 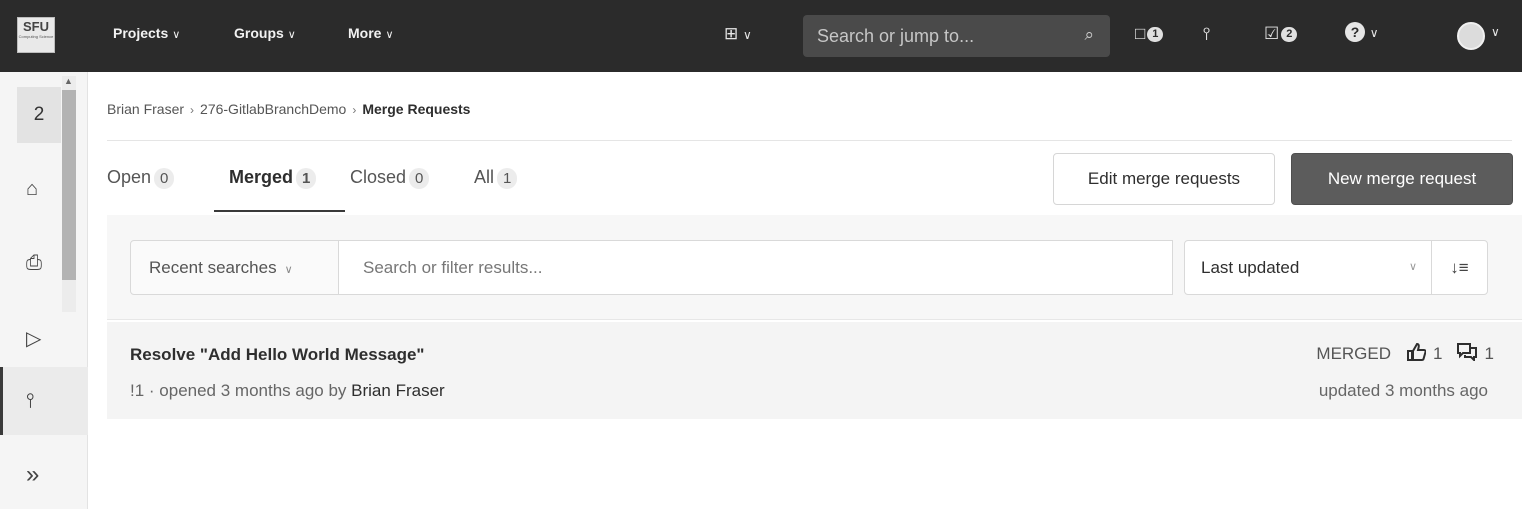 What do you see at coordinates (1405, 353) in the screenshot?
I see `merge-request-status: MERGED 1 1` at bounding box center [1405, 353].